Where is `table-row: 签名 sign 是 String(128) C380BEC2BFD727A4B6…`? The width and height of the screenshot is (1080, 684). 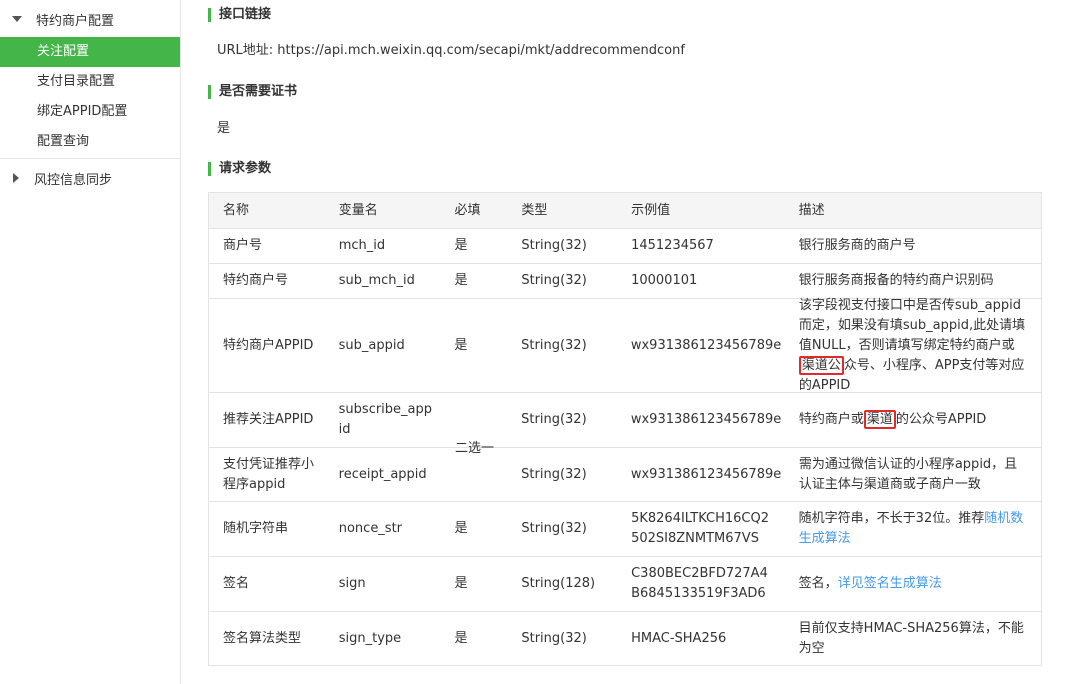
table-row: 签名 sign 是 String(128) C380BEC2BFD727A4B6… is located at coordinates (625, 583).